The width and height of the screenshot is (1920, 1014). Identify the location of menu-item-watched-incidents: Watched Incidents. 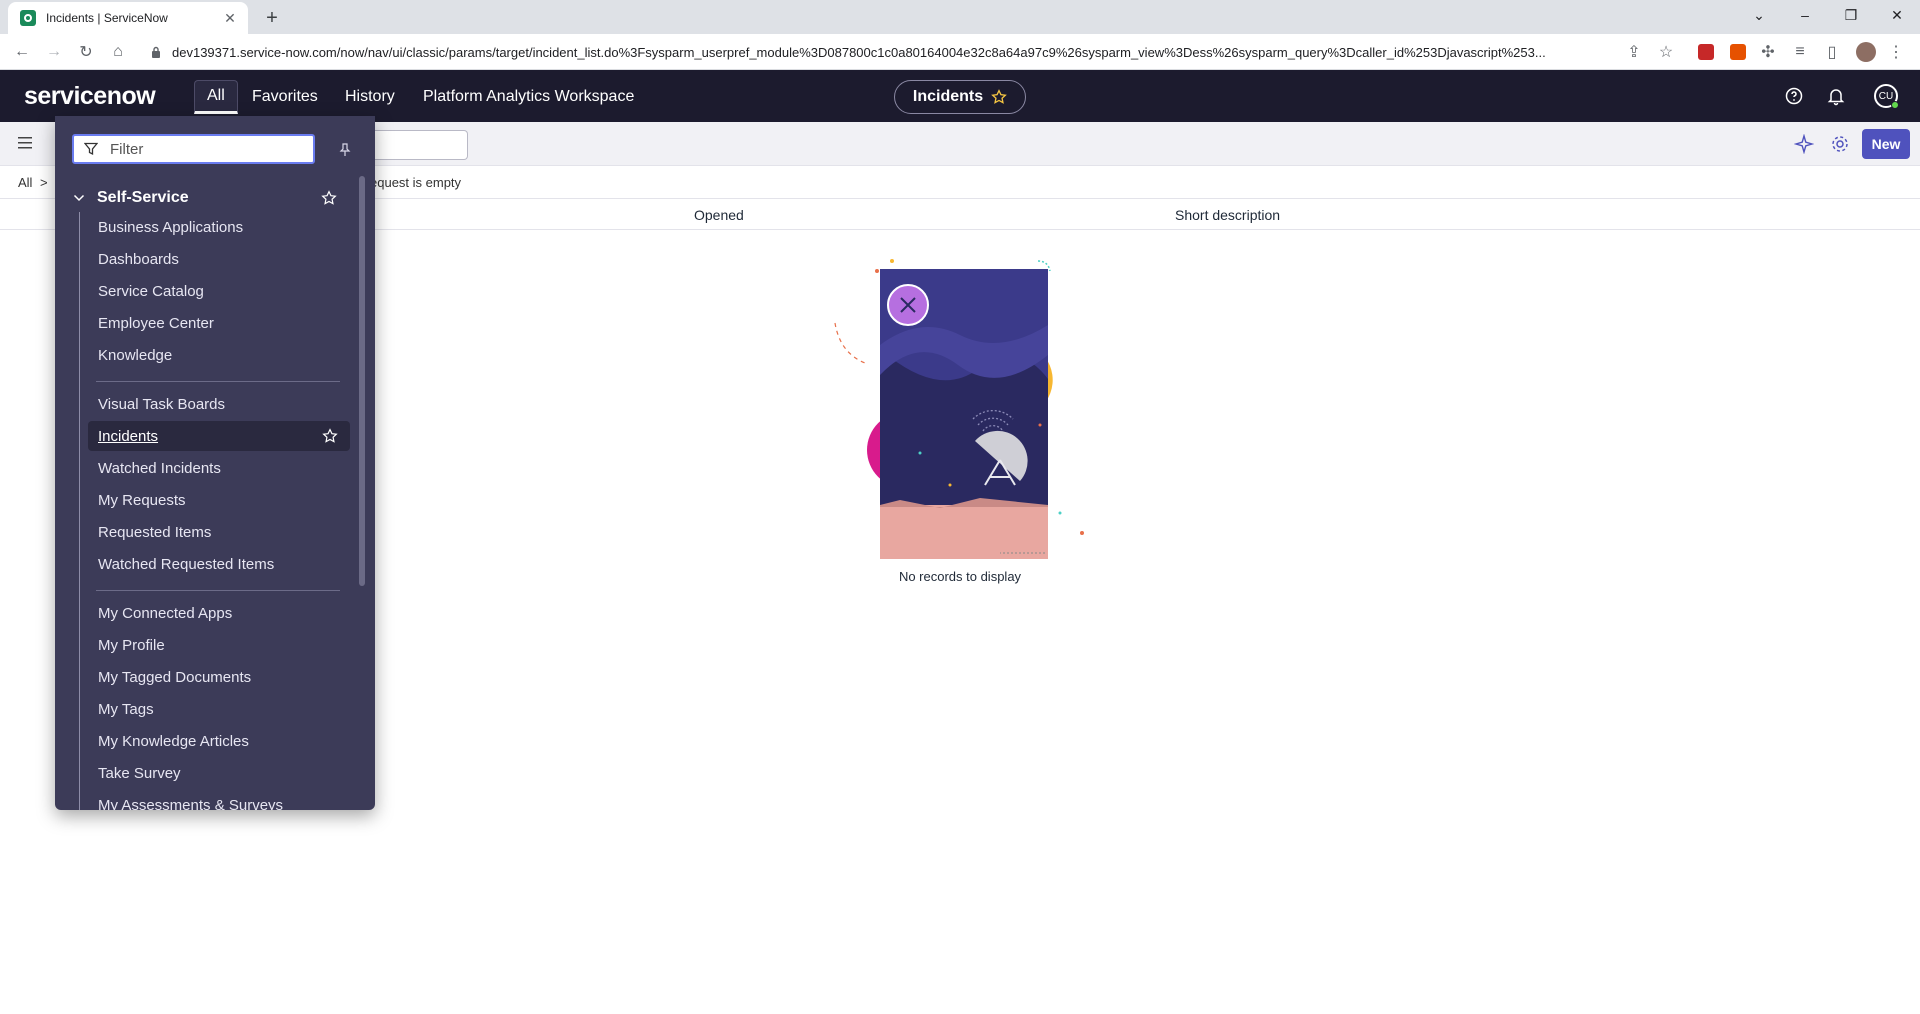
(219, 468).